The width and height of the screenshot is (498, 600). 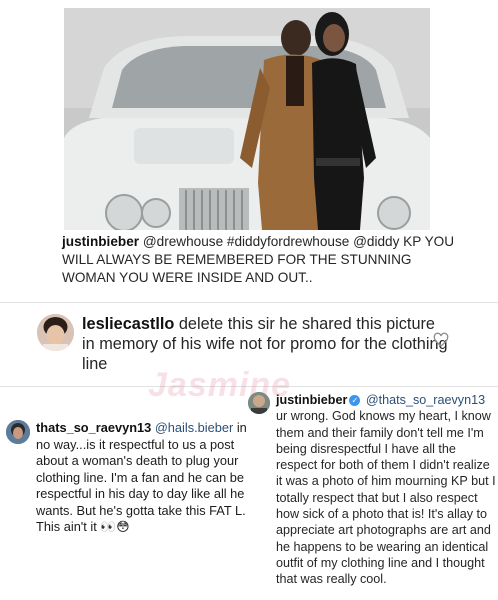 What do you see at coordinates (93, 427) in the screenshot?
I see `comment-username: thats_so_raevyn13` at bounding box center [93, 427].